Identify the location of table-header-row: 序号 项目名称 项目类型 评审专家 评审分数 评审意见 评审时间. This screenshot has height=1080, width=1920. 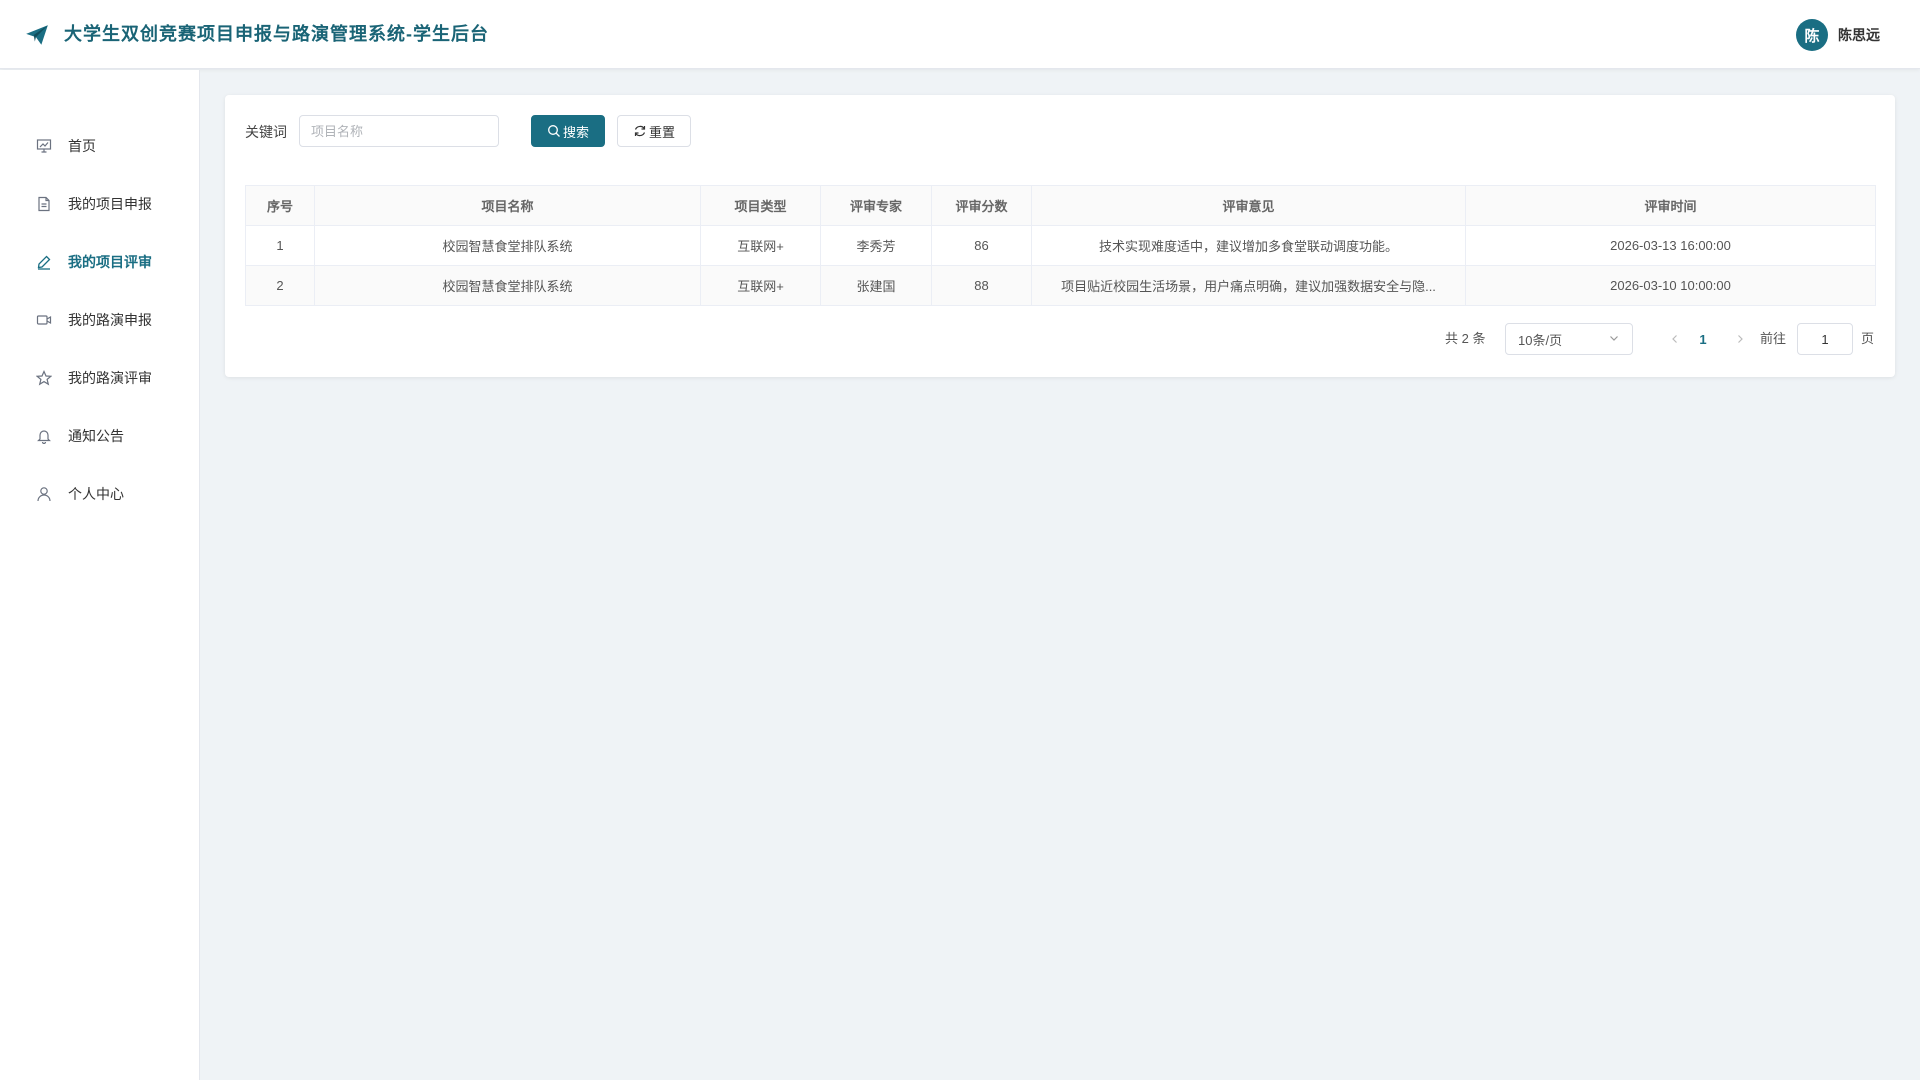
(1060, 205).